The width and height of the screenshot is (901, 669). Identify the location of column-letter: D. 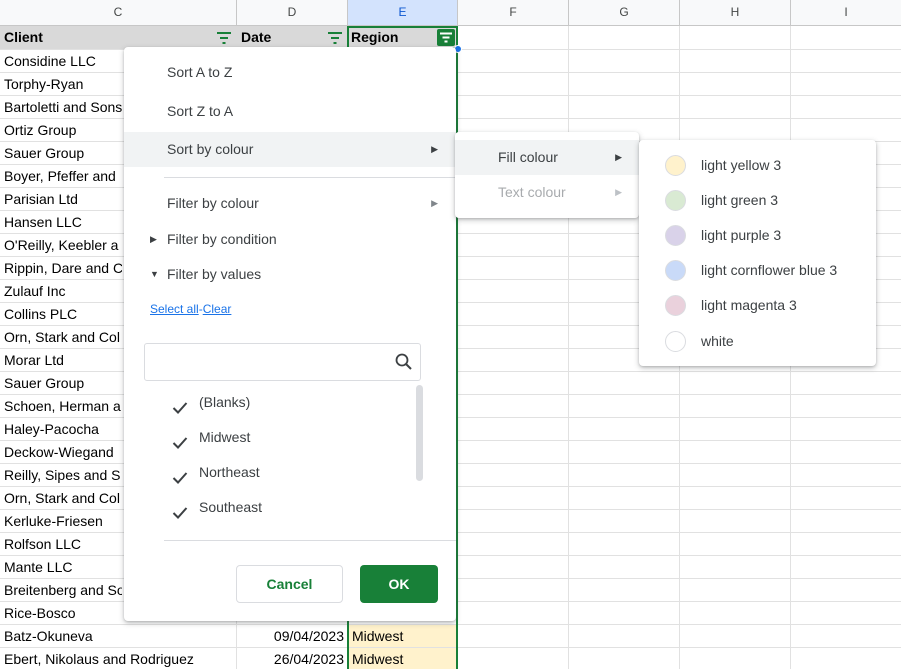
(292, 12).